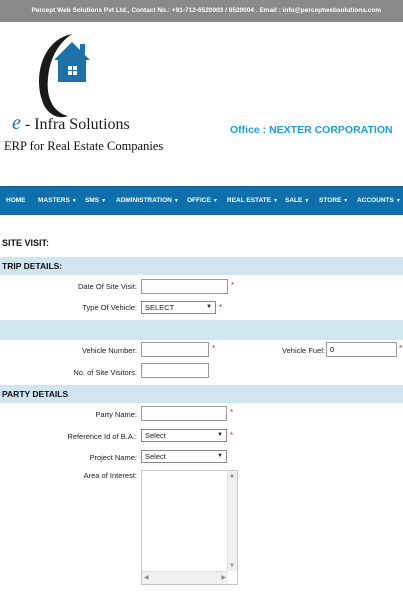  What do you see at coordinates (105, 372) in the screenshot?
I see `site-visitors-label: No. of Site Visitors:` at bounding box center [105, 372].